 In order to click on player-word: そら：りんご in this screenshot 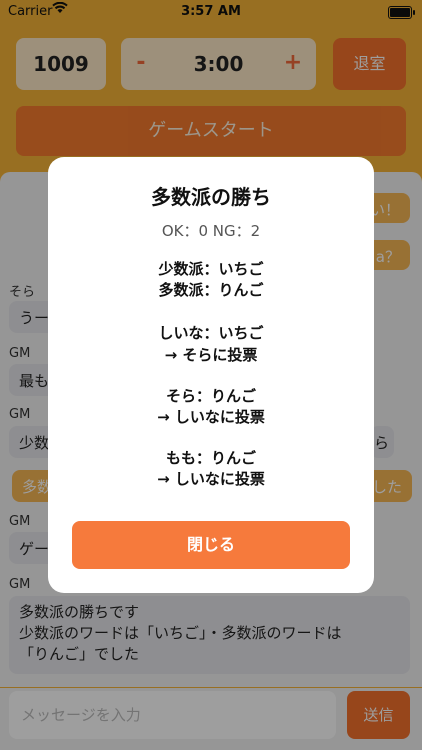, I will do `click(210, 396)`.